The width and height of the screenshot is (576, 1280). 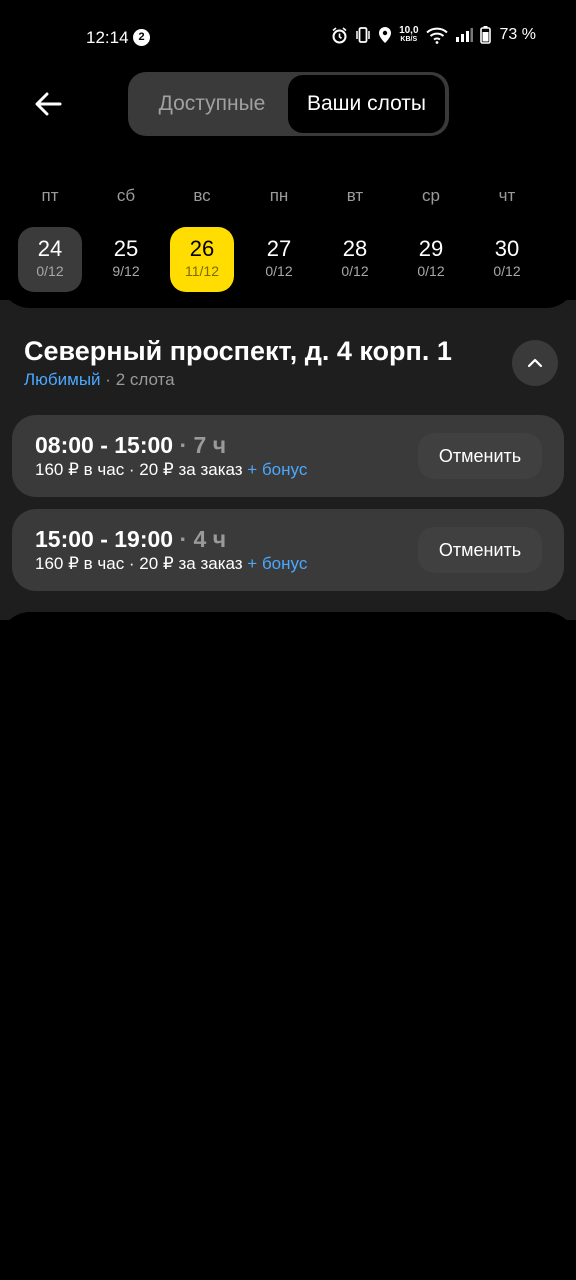 I want to click on vibrate-icon, so click(x=363, y=35).